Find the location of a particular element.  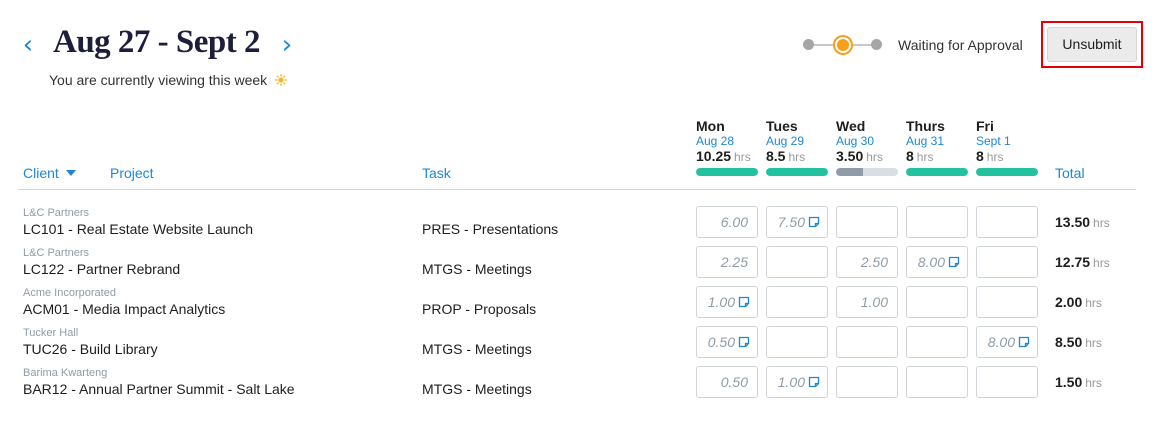

row-project-name: TUC26 - Build Library is located at coordinates (90, 349).